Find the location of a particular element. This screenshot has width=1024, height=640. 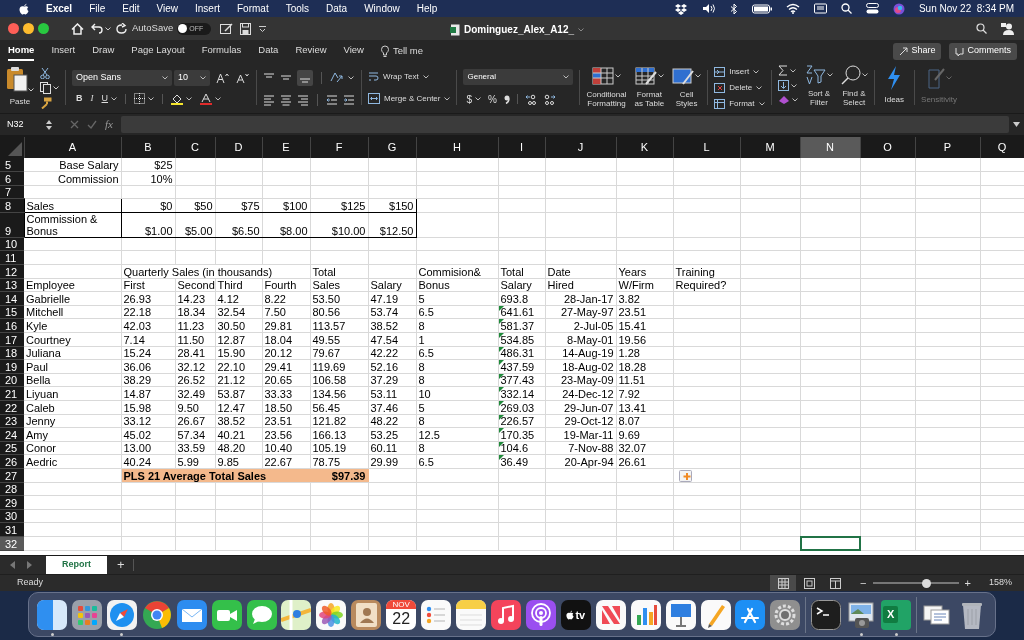

eraser-icon is located at coordinates (783, 100).